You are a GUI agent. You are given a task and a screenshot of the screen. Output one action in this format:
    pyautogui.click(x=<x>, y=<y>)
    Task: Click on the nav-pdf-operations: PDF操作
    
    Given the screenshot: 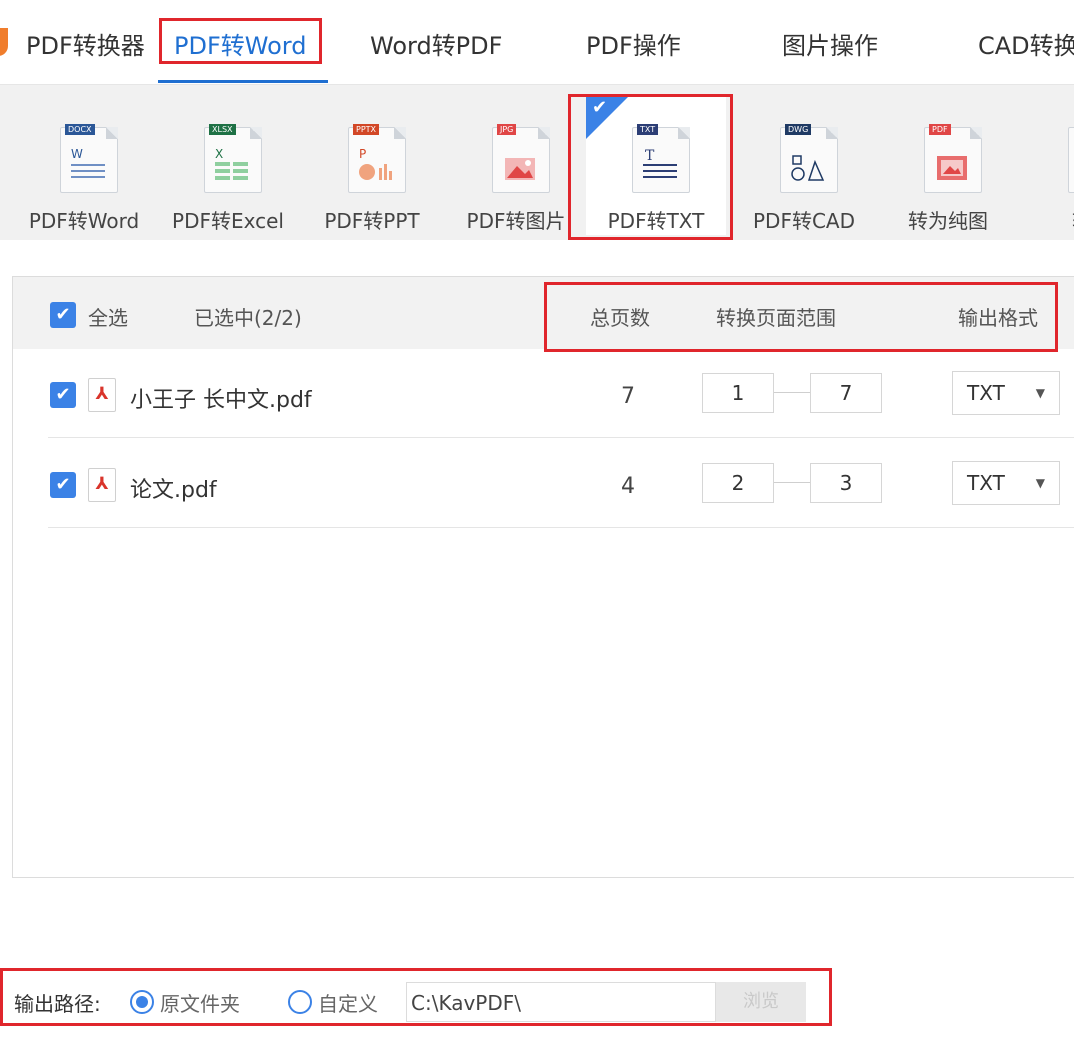 What is the action you would take?
    pyautogui.click(x=633, y=43)
    